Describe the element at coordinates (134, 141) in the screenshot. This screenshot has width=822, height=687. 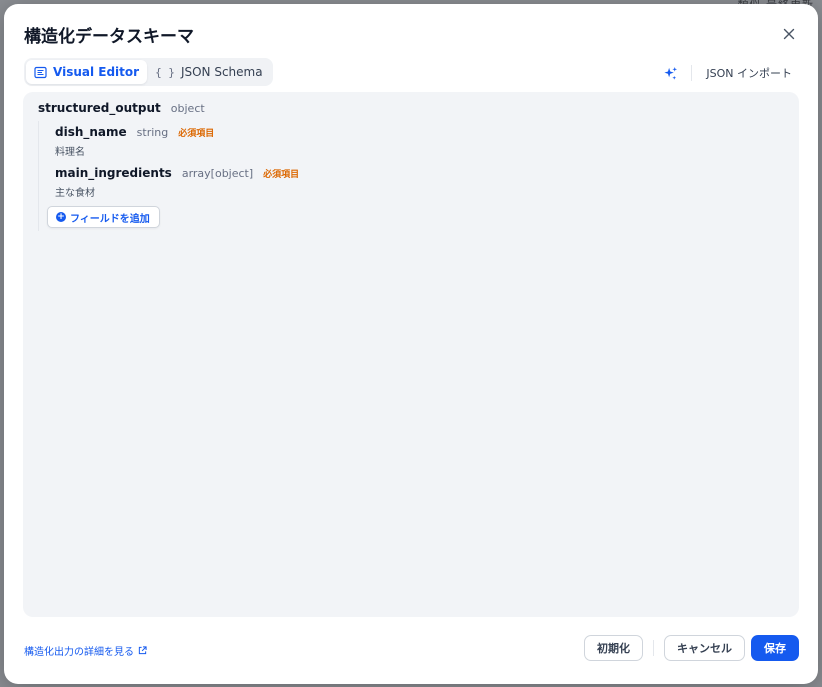
I see `field-item: dish_name string 必須項目 料理名` at that location.